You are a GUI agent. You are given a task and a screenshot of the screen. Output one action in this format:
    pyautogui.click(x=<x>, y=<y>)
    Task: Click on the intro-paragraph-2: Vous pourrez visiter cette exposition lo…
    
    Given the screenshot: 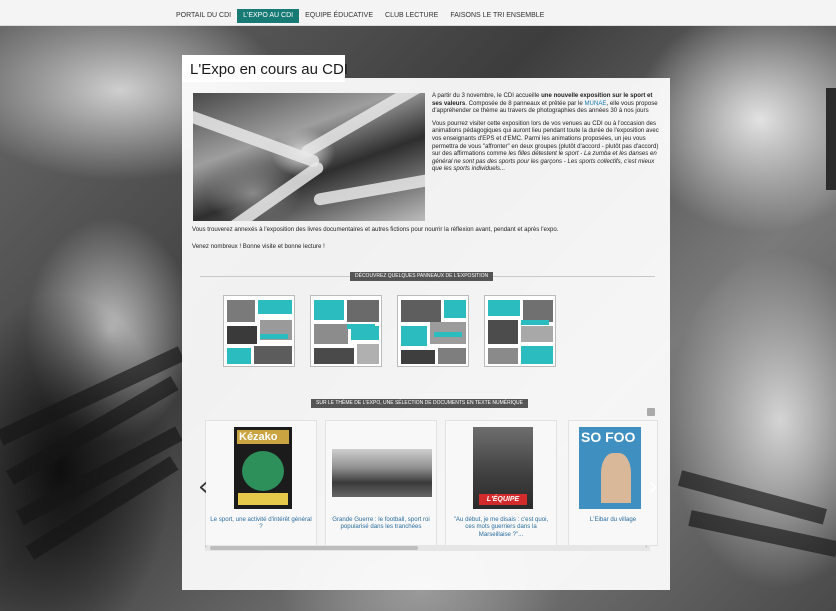 What is the action you would take?
    pyautogui.click(x=545, y=146)
    